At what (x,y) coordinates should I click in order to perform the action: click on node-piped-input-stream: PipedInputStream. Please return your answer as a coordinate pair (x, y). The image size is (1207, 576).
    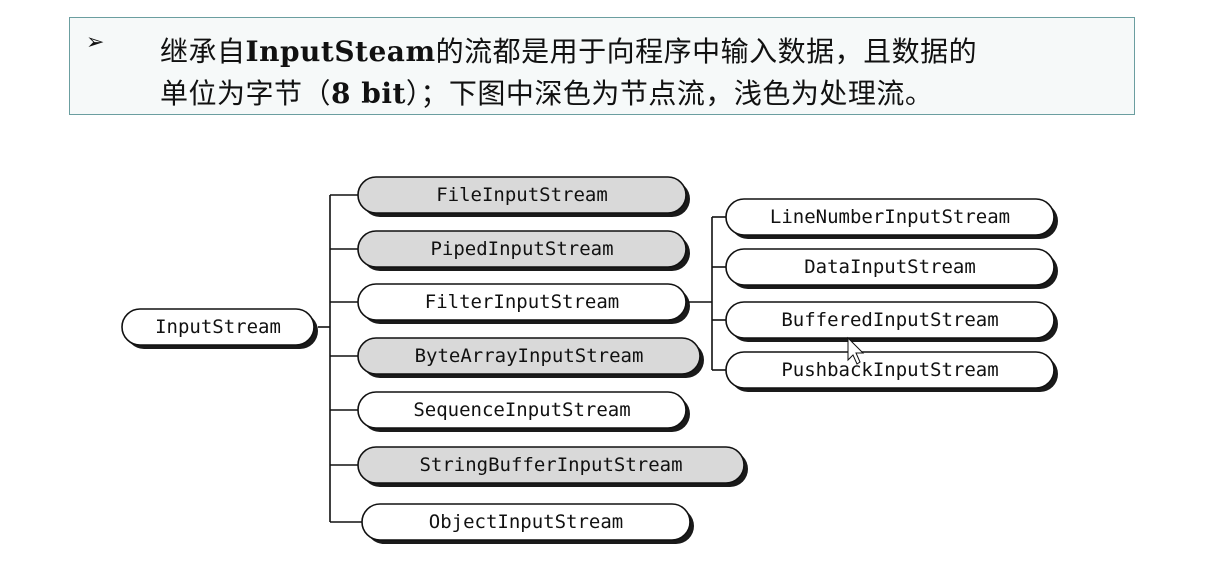
    Looking at the image, I should click on (523, 250).